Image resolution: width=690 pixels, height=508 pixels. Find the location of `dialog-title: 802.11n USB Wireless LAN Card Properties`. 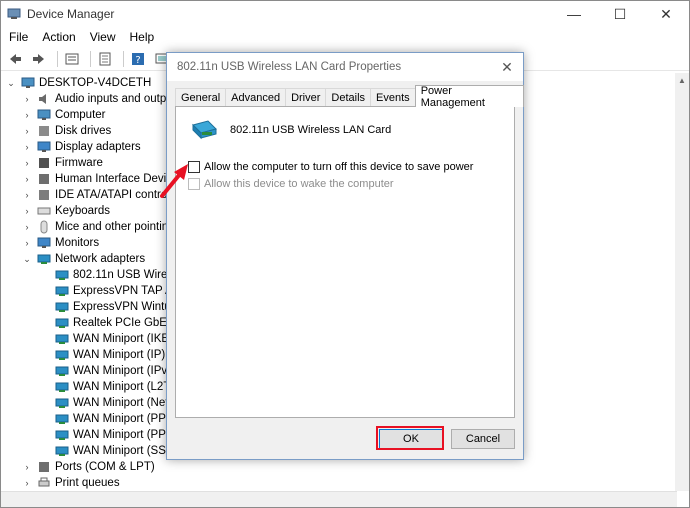

dialog-title: 802.11n USB Wireless LAN Card Properties is located at coordinates (289, 67).